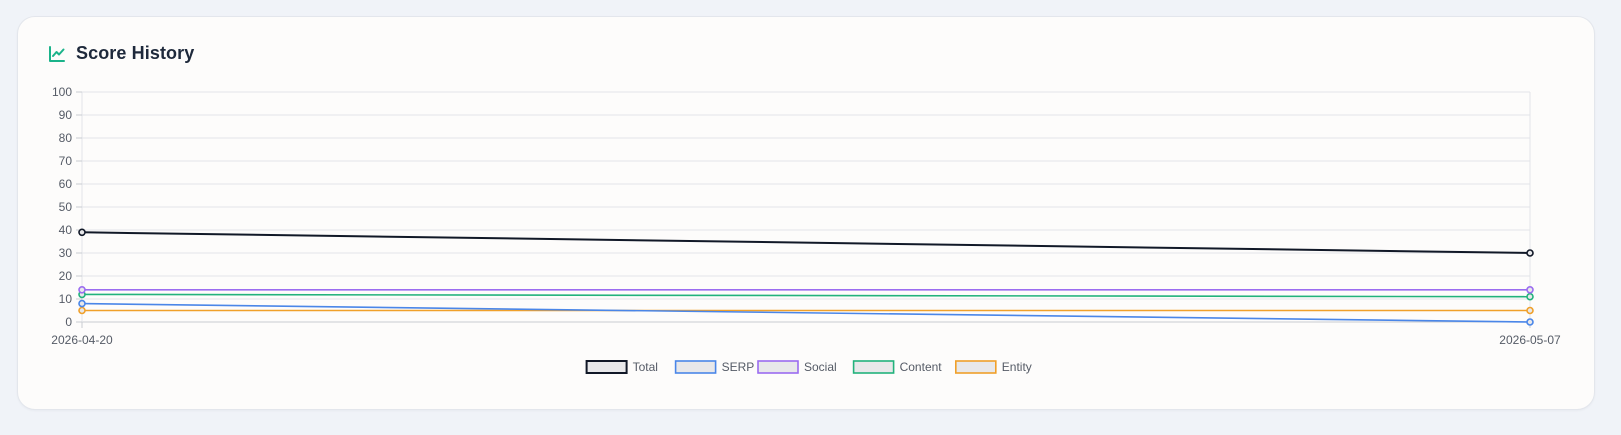 The width and height of the screenshot is (1621, 435). Describe the element at coordinates (66, 230) in the screenshot. I see `y-tick-label: 40` at that location.